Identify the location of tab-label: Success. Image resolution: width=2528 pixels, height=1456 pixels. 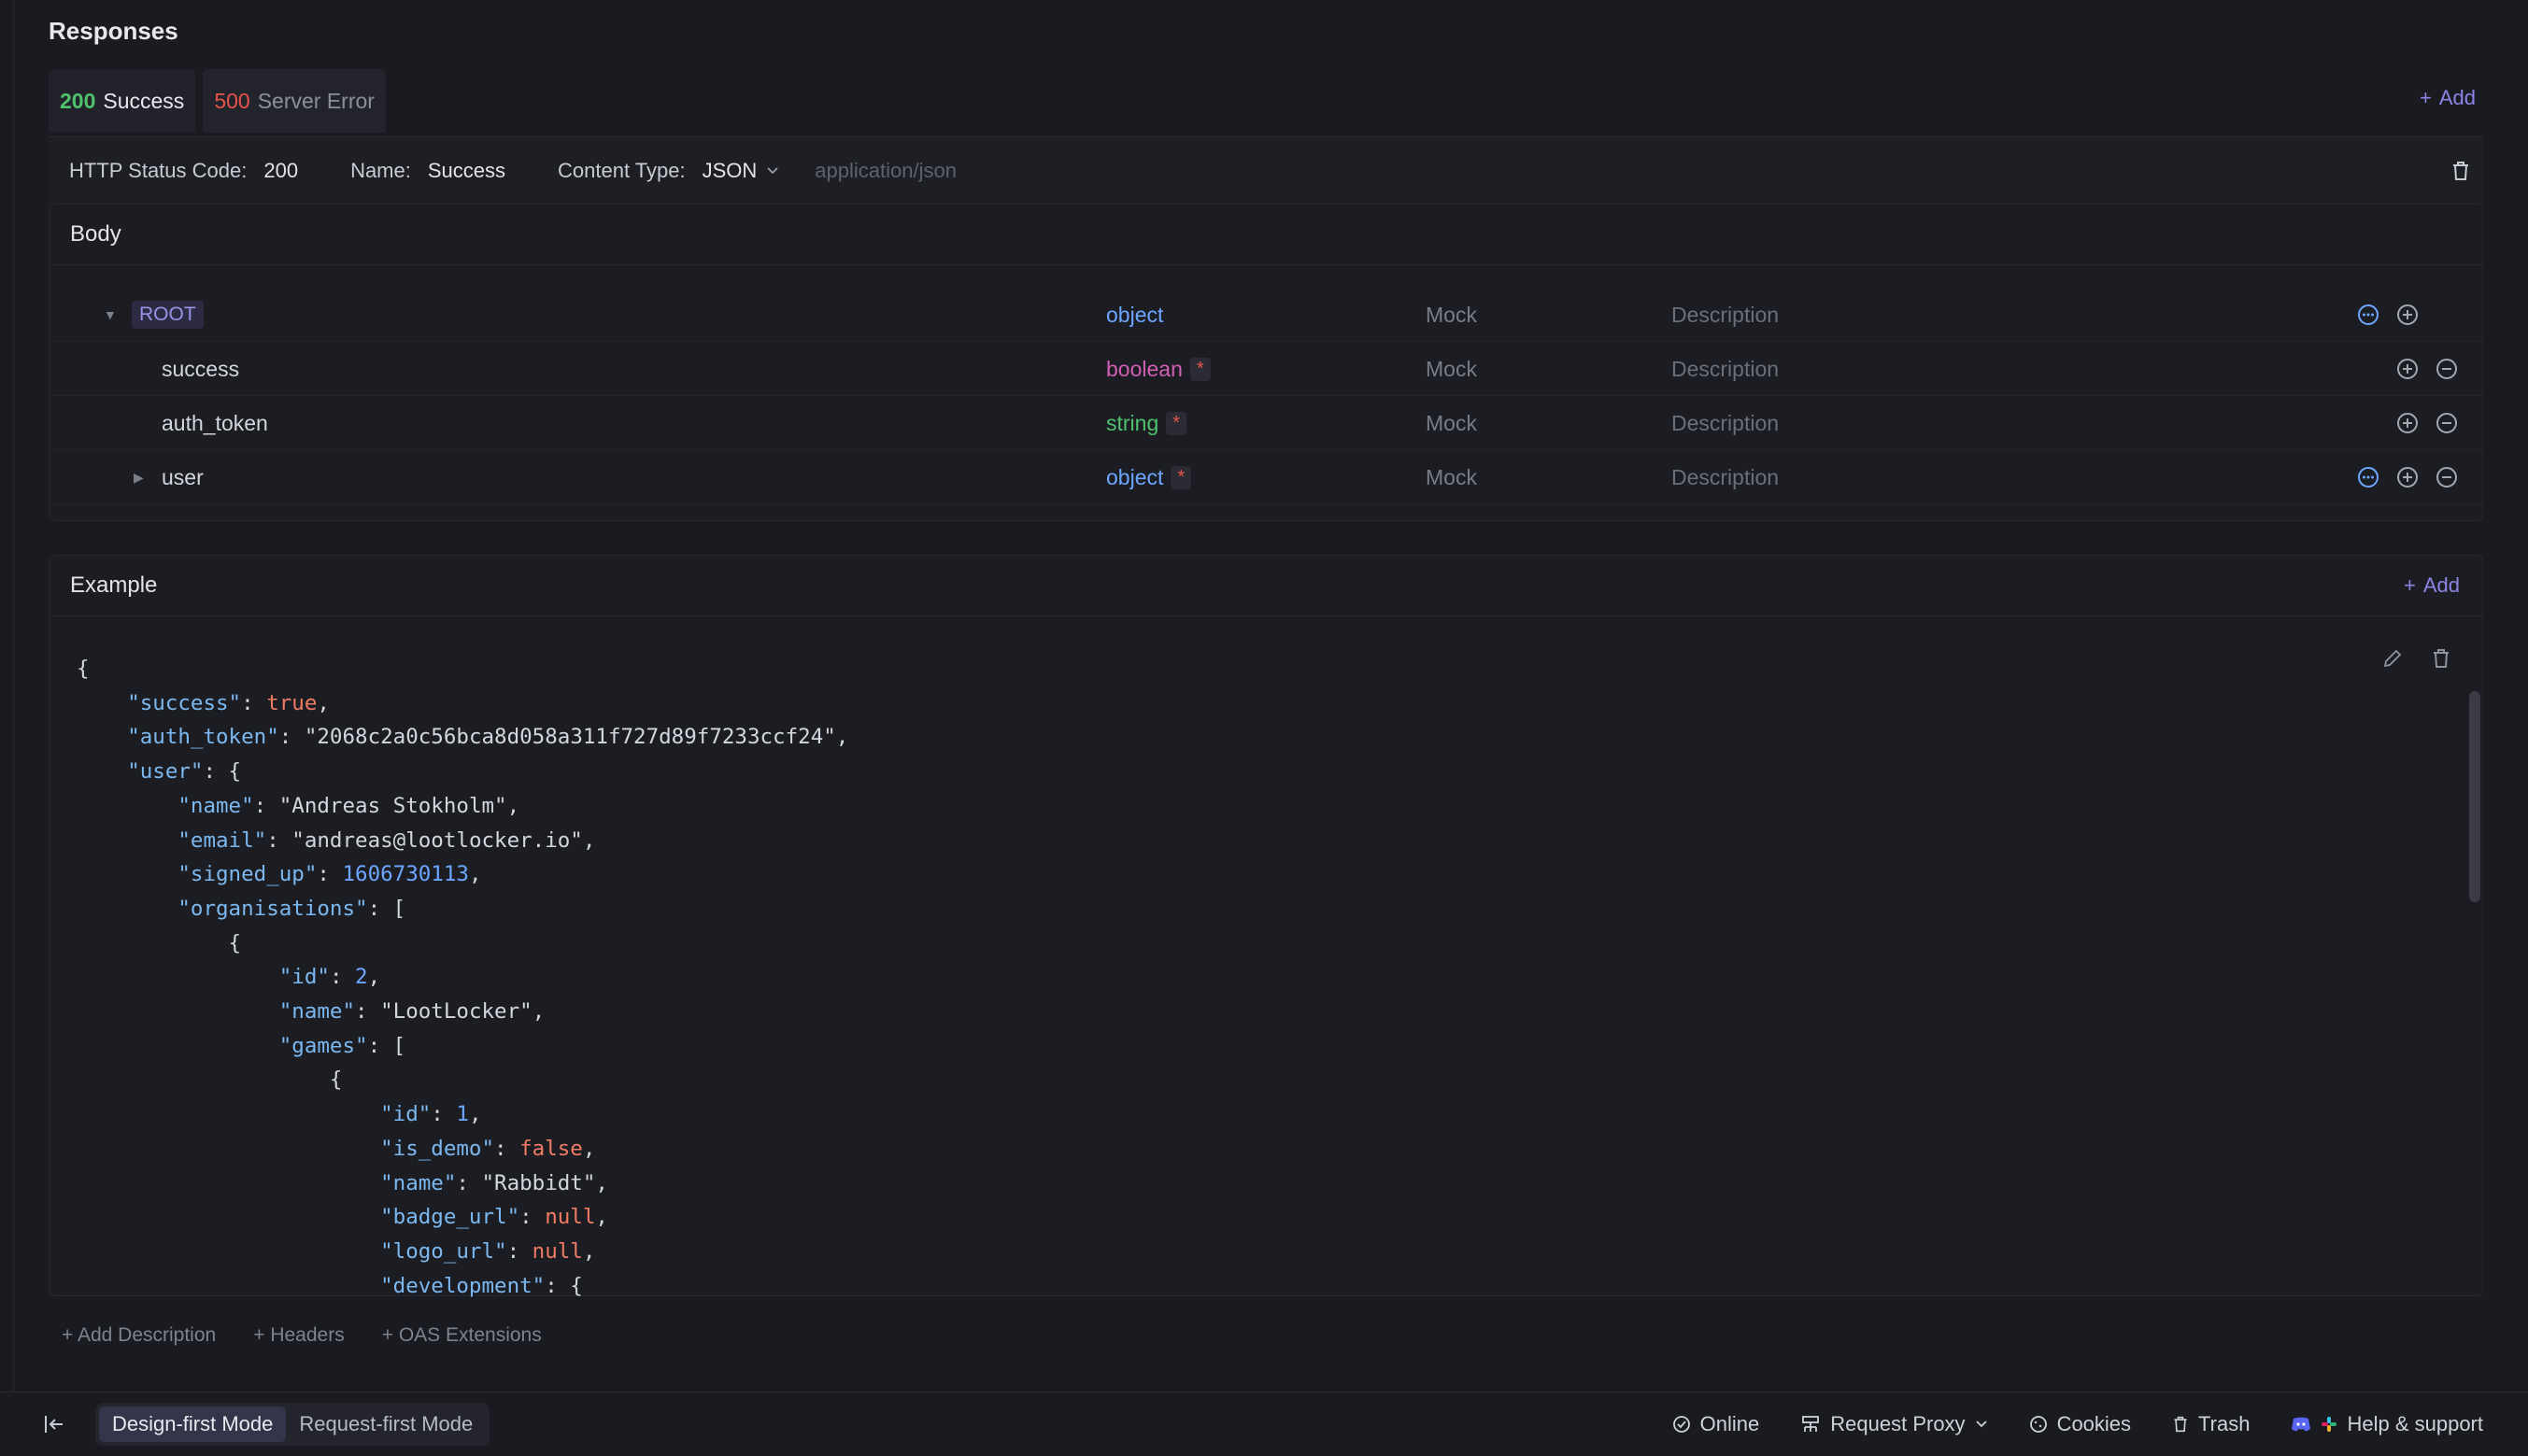
(144, 100).